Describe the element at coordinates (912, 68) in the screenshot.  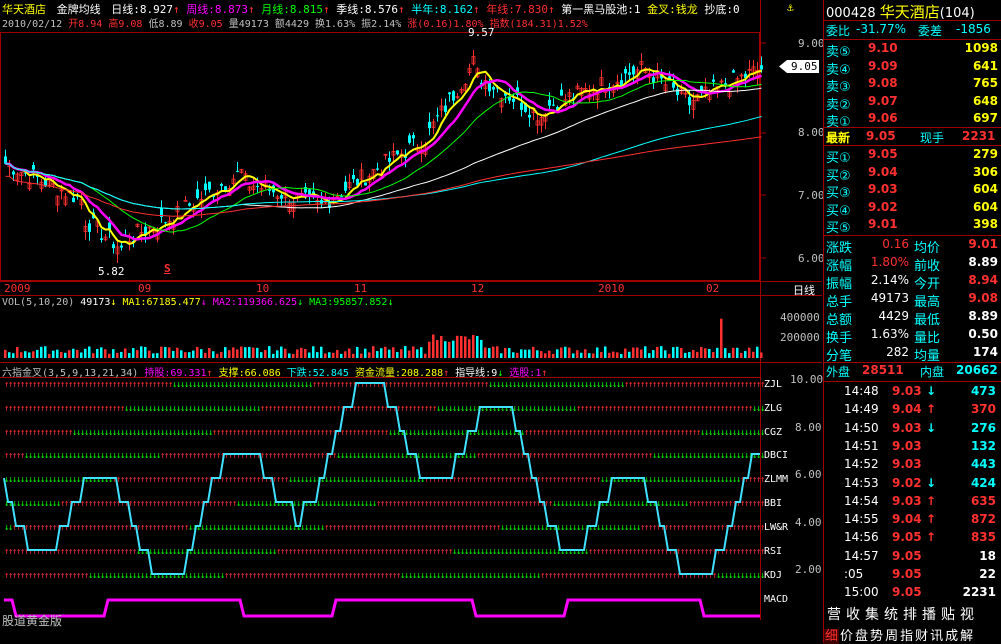
I see `ask-row: 卖④ 9.09 641` at that location.